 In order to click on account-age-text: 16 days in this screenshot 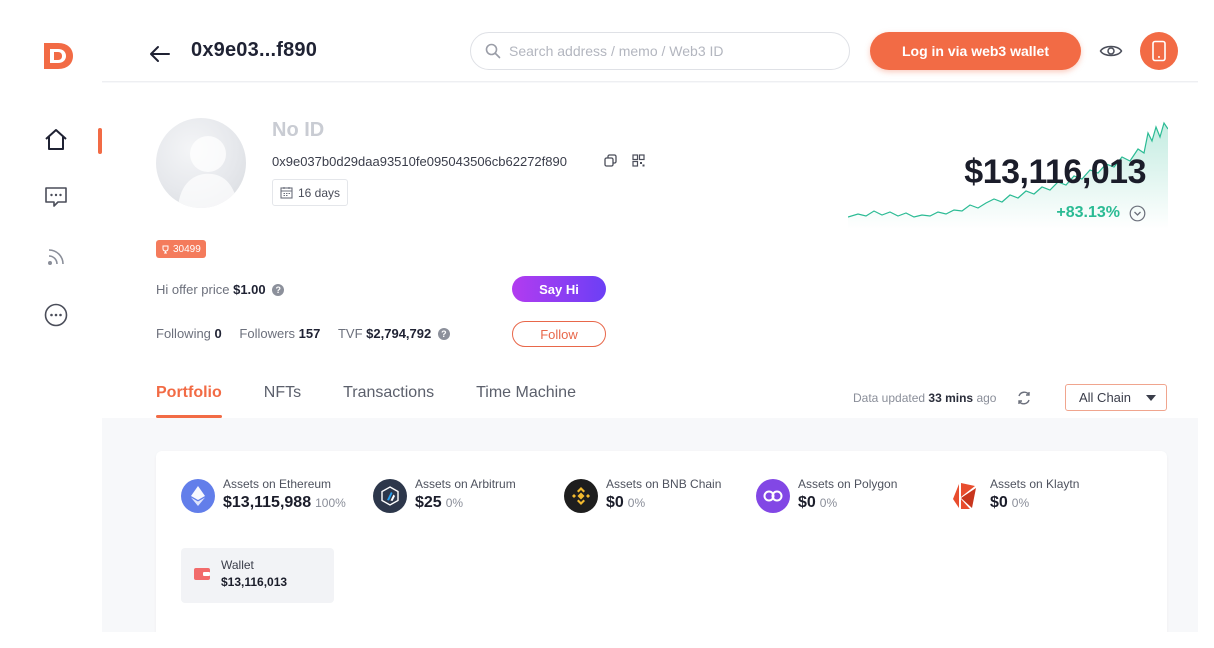, I will do `click(319, 192)`.